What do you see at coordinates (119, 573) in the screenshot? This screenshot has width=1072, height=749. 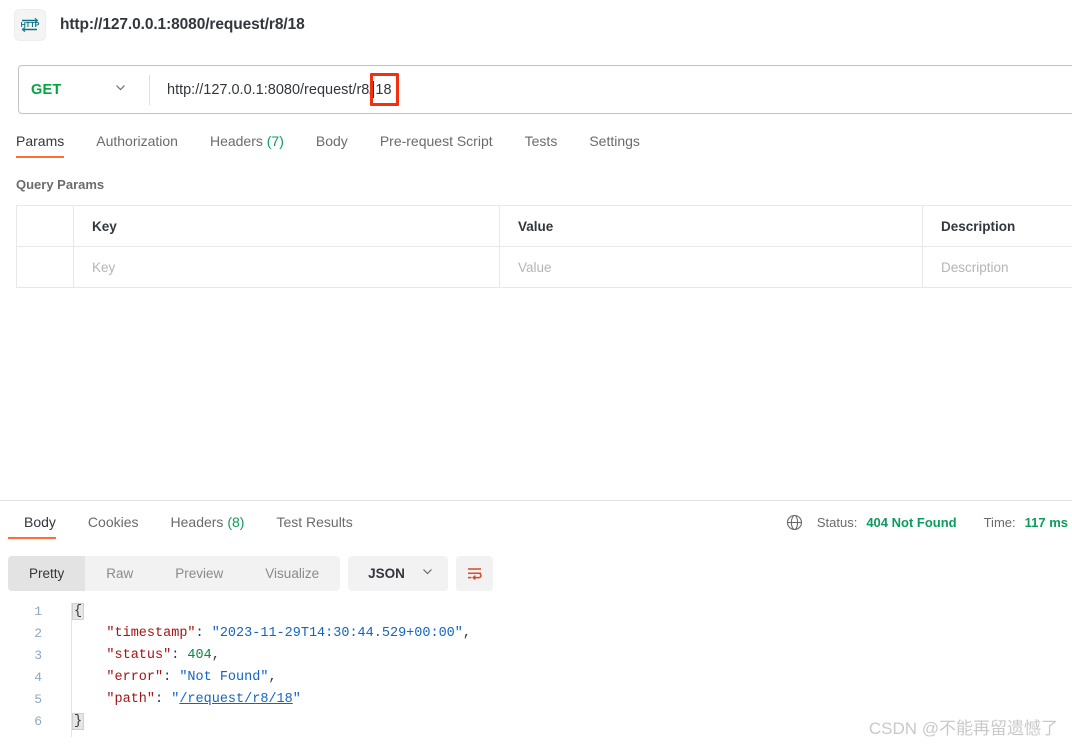 I see `view-raw: Raw` at bounding box center [119, 573].